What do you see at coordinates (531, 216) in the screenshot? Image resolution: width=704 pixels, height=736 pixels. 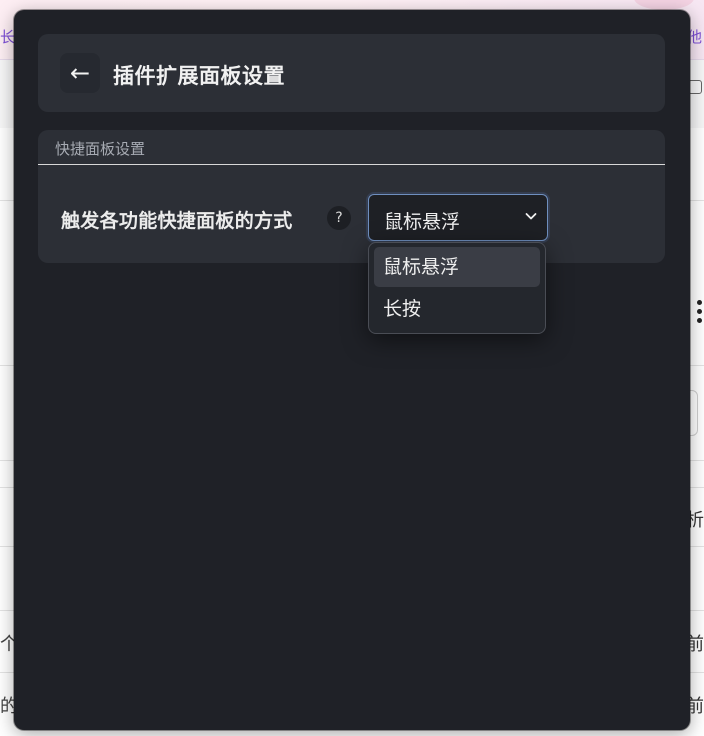 I see `chevron-down-icon` at bounding box center [531, 216].